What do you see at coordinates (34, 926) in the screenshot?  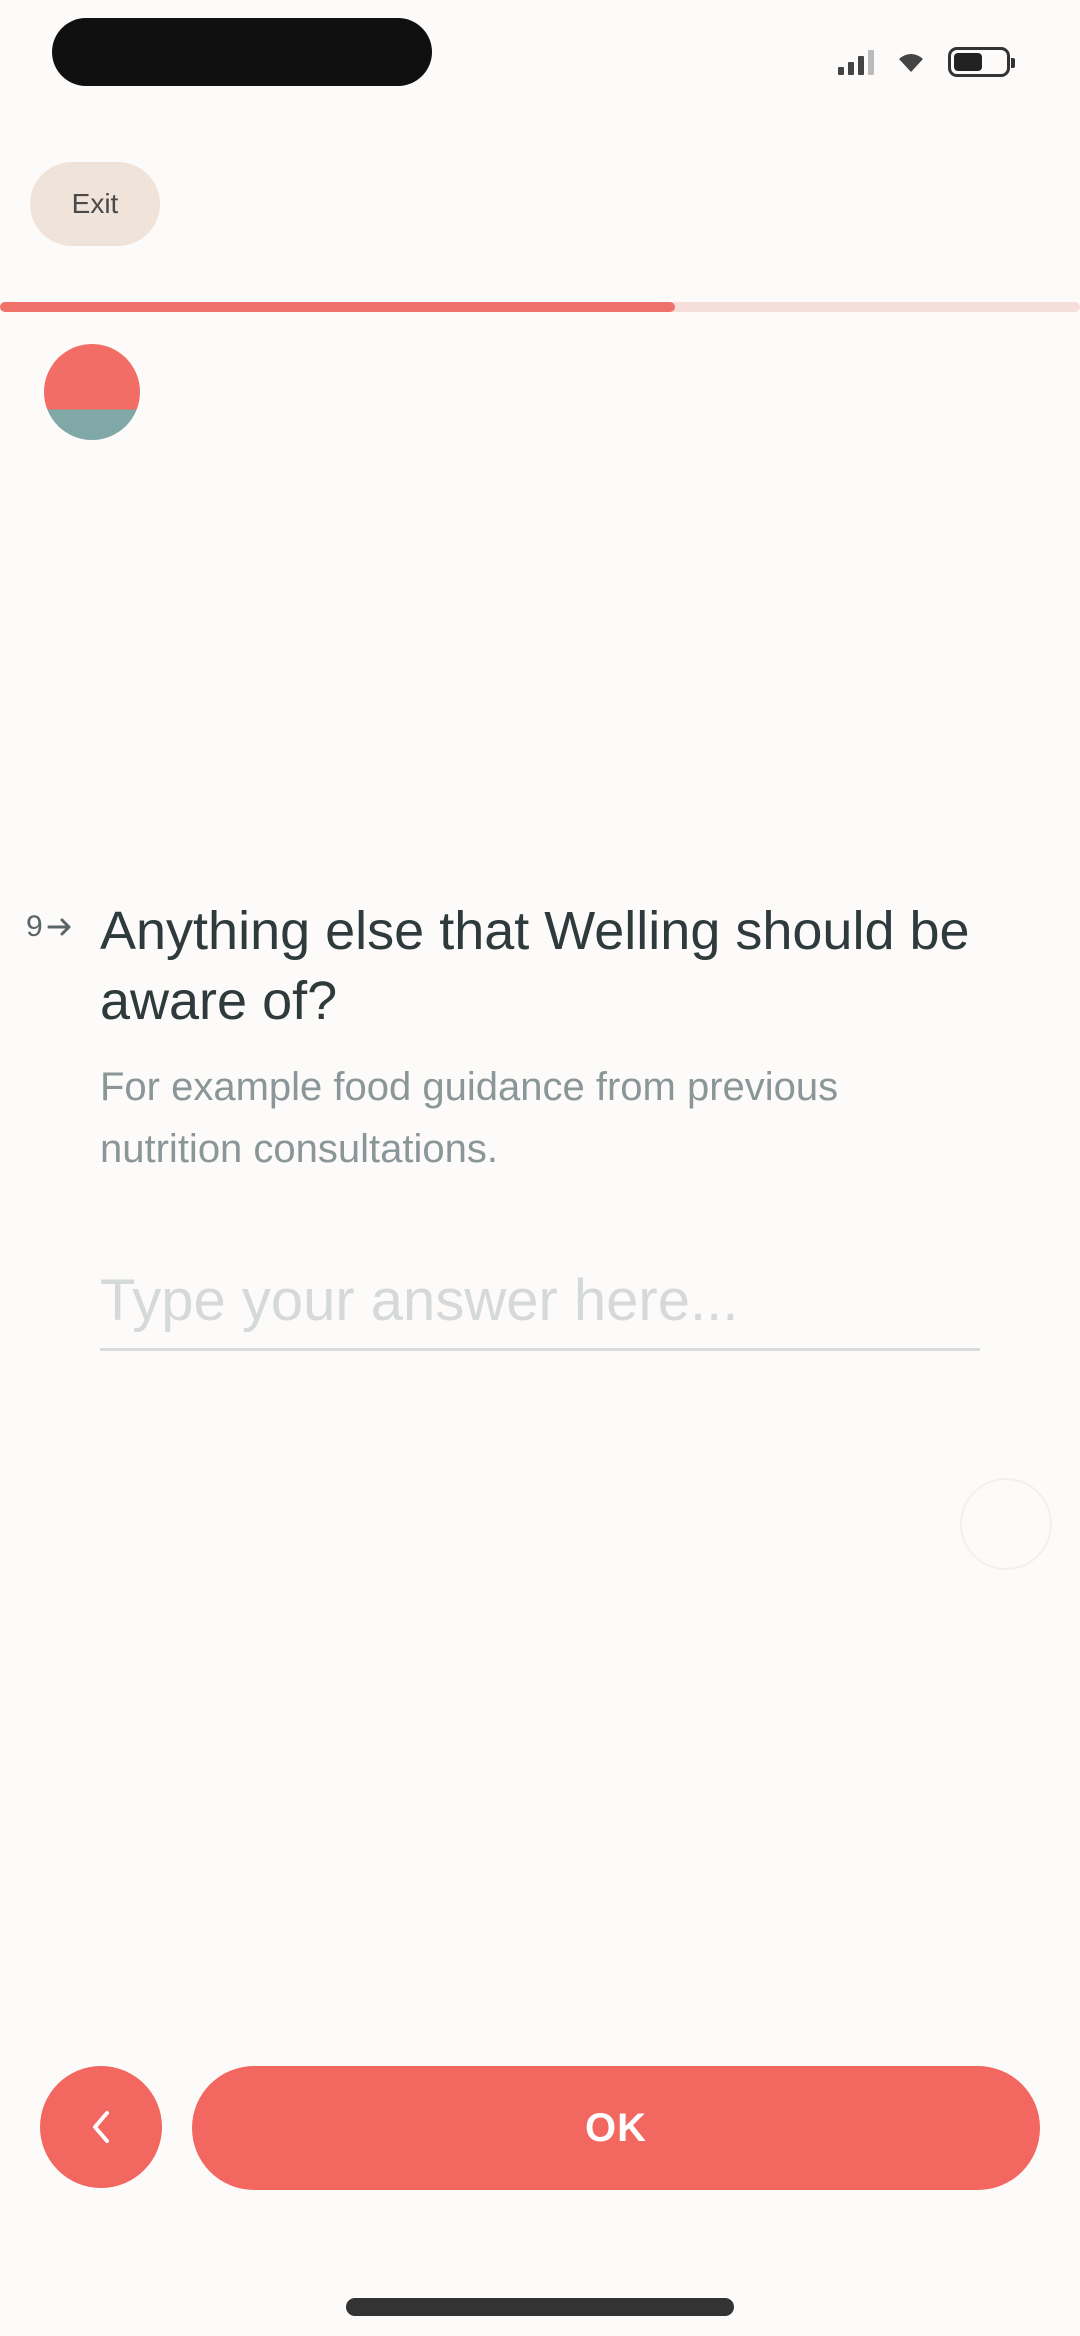 I see `question-number-label: 9` at bounding box center [34, 926].